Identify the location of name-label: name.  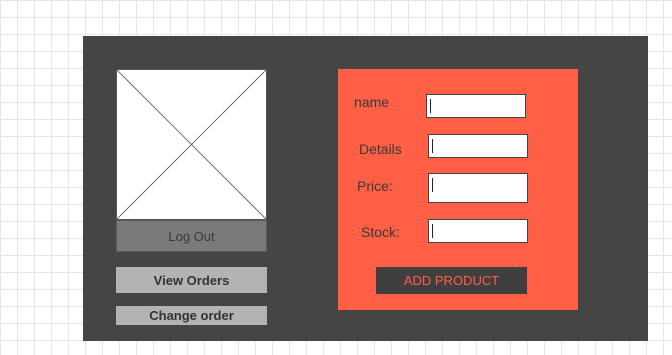
(372, 102).